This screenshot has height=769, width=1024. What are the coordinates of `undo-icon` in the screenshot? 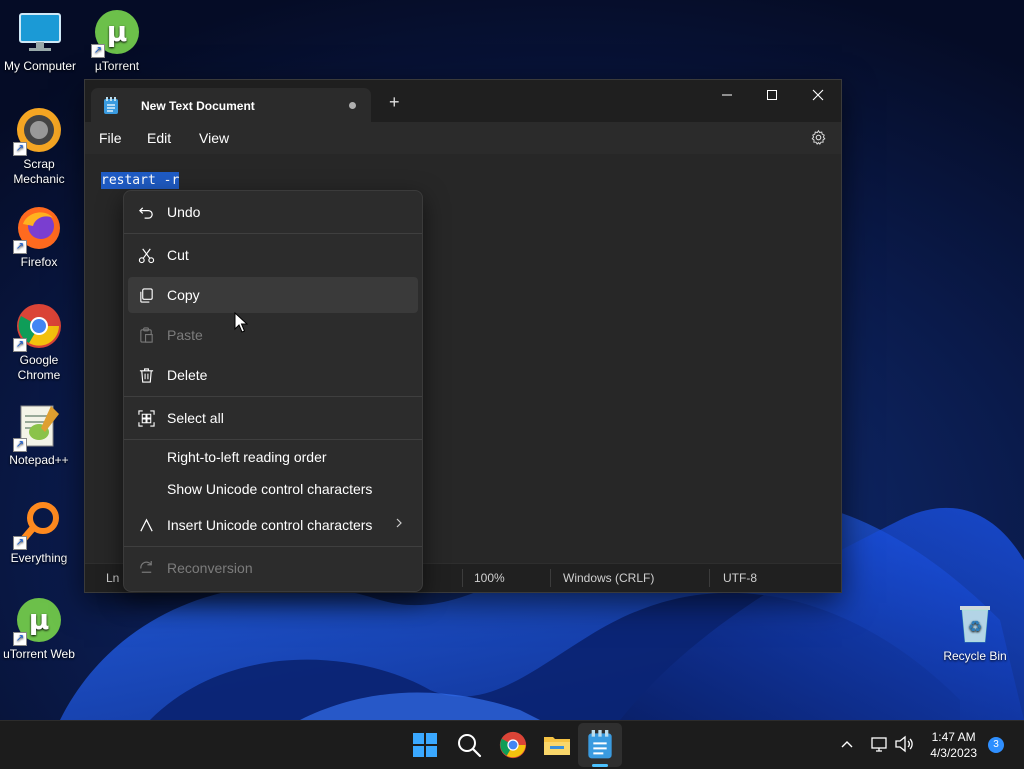 It's located at (146, 213).